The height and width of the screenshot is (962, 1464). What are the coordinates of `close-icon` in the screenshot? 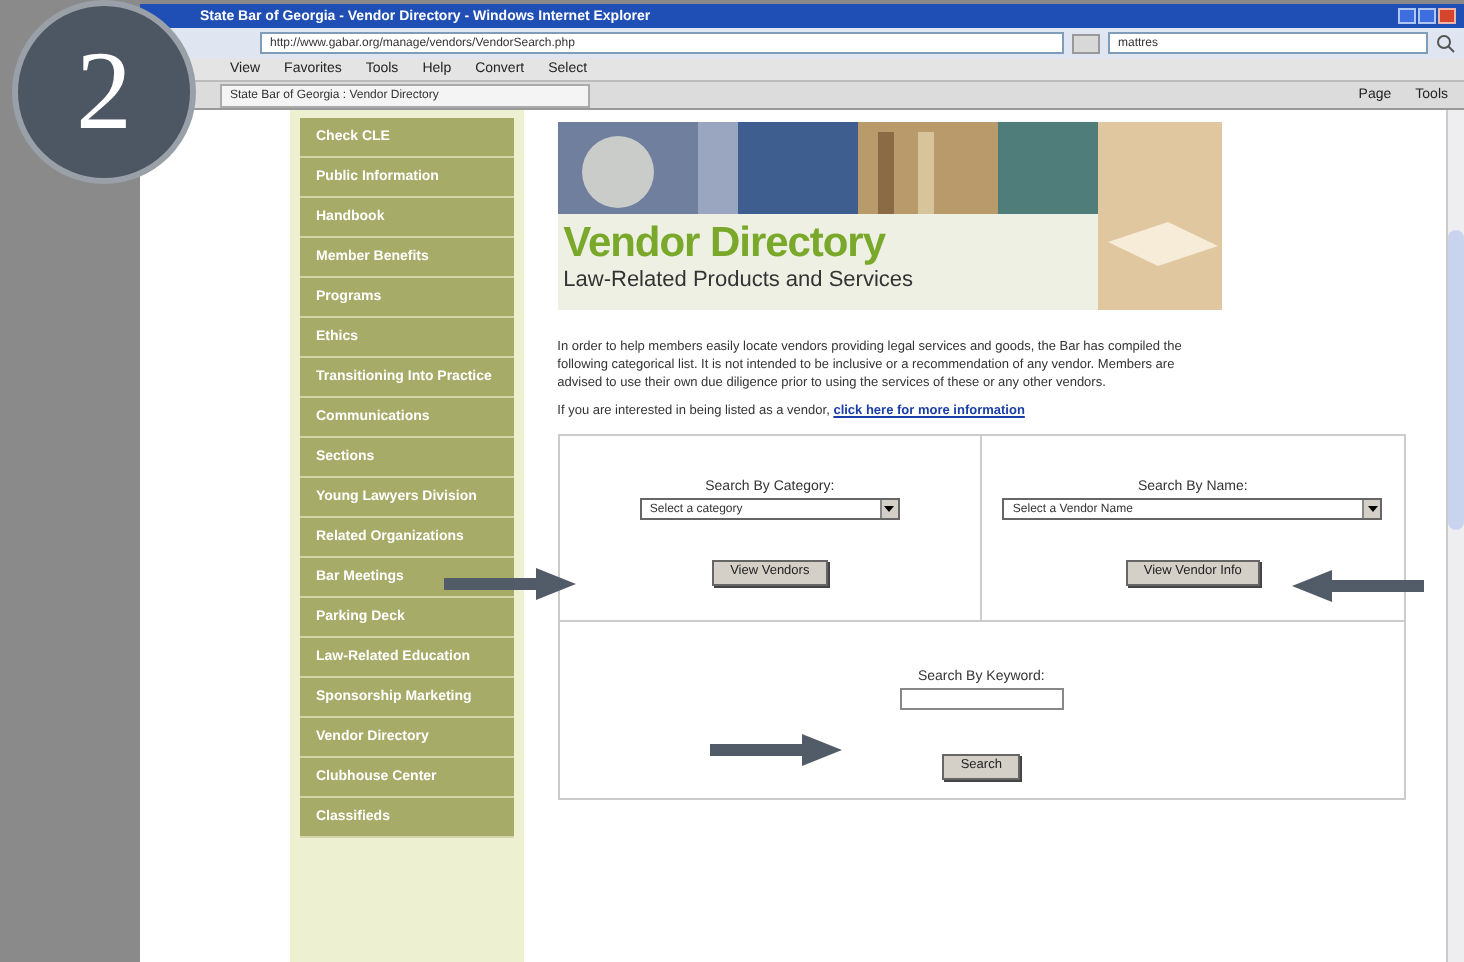 It's located at (1447, 16).